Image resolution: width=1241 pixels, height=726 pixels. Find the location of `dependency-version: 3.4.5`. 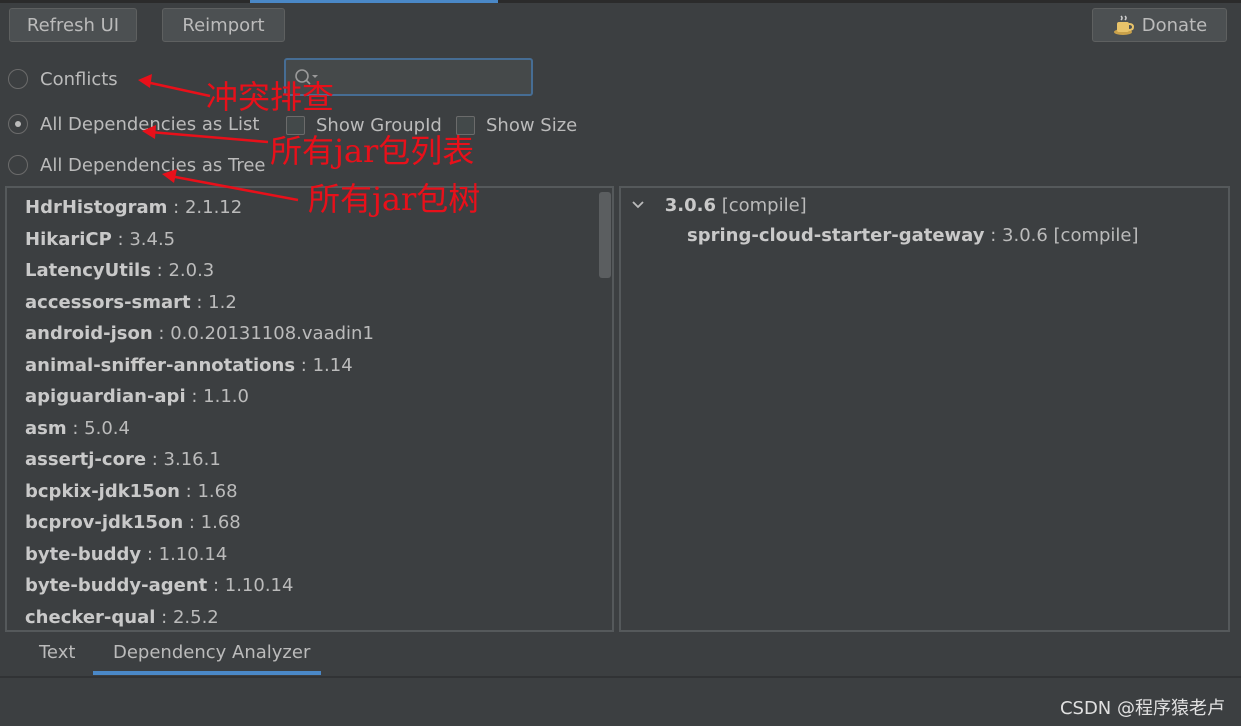

dependency-version: 3.4.5 is located at coordinates (152, 239).